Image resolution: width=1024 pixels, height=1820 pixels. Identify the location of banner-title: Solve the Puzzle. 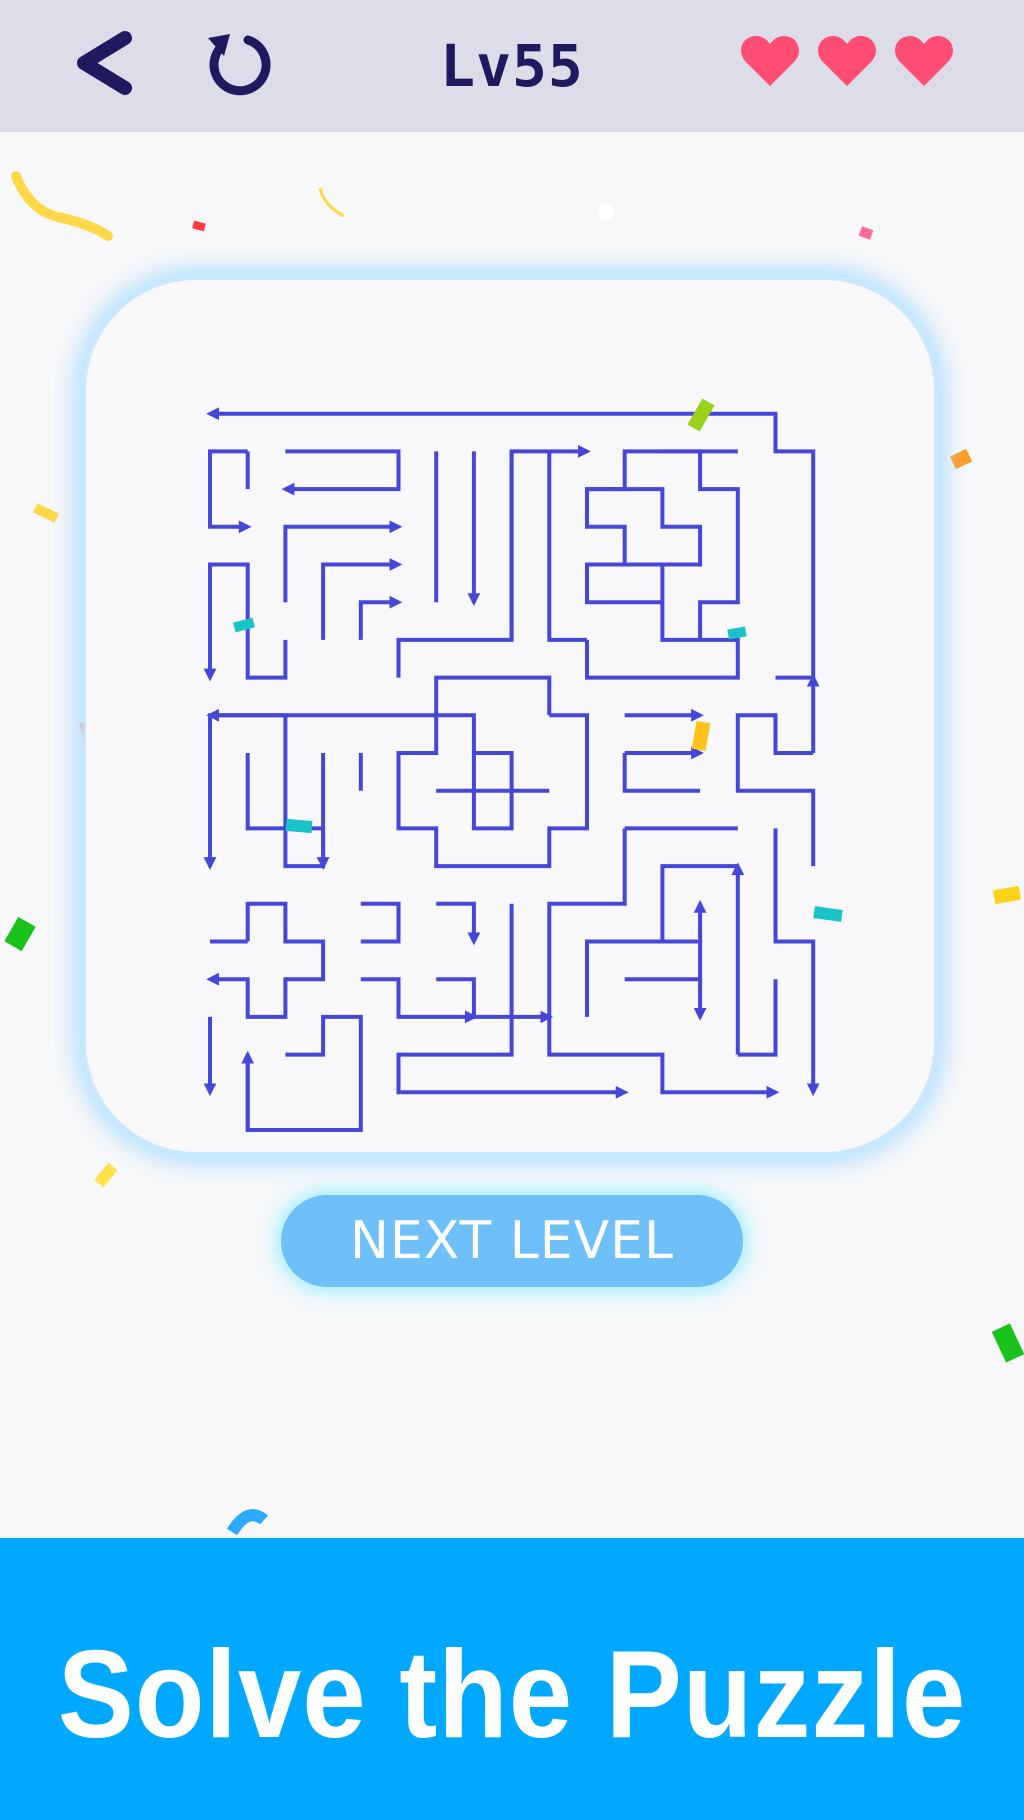
(512, 1695).